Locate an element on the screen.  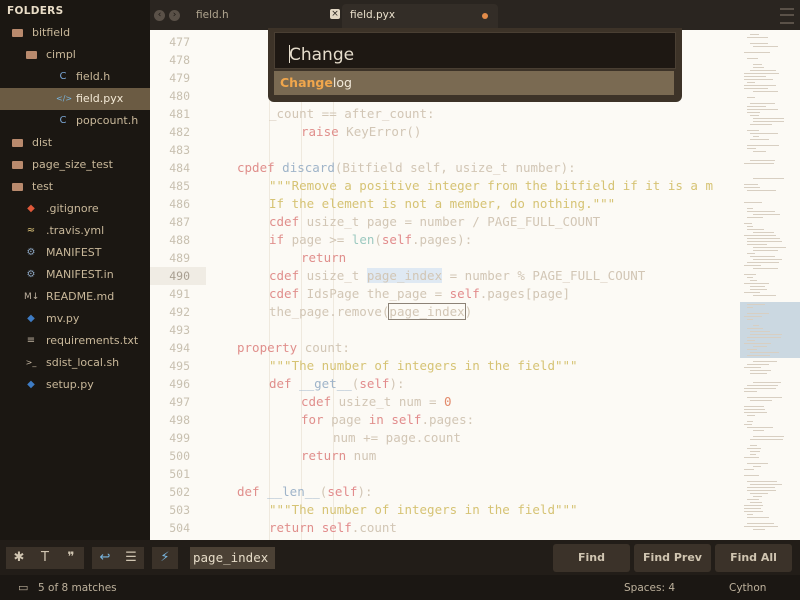
tab-field-h: field.h × is located at coordinates (267, 15).